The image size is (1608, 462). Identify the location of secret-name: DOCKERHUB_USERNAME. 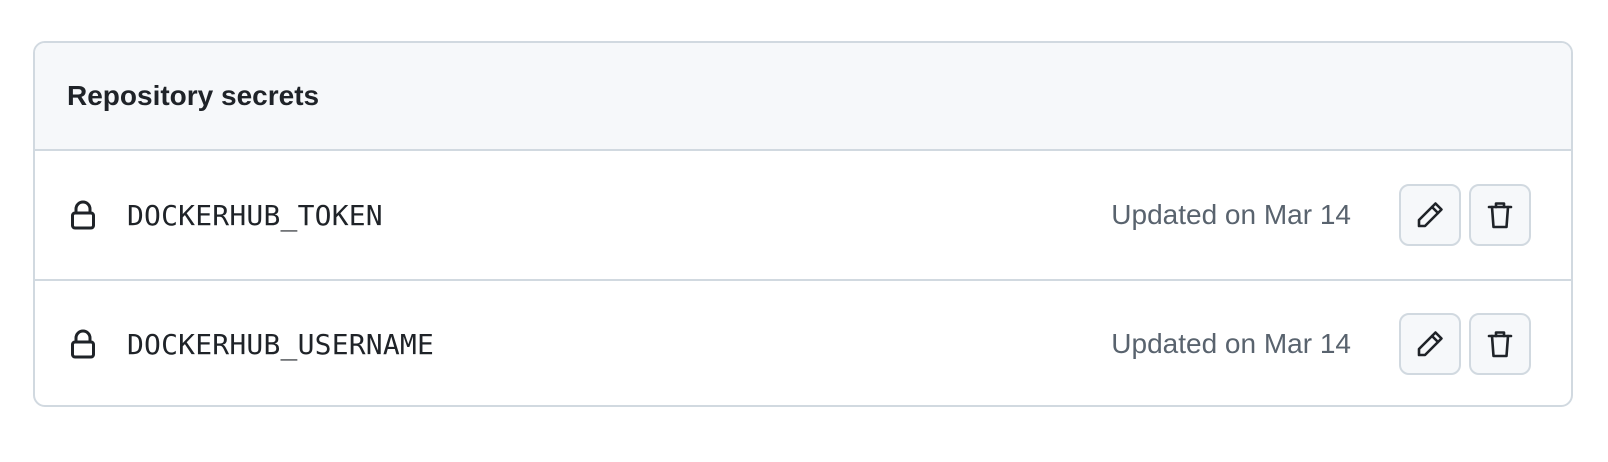
(281, 344).